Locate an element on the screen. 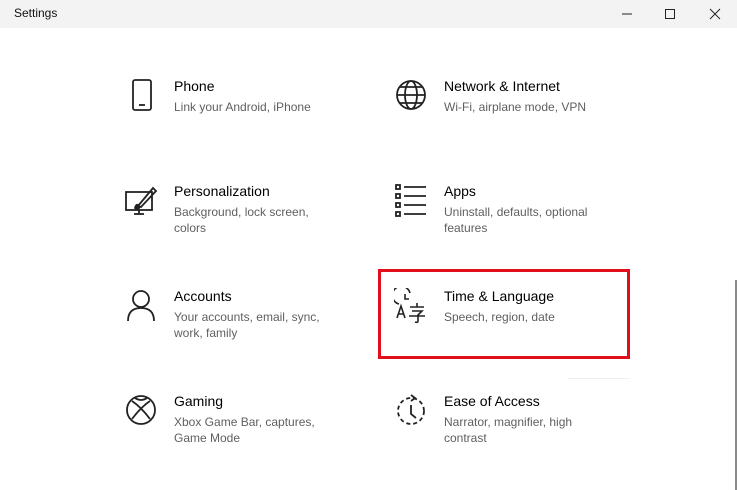  minimize-button is located at coordinates (627, 14).